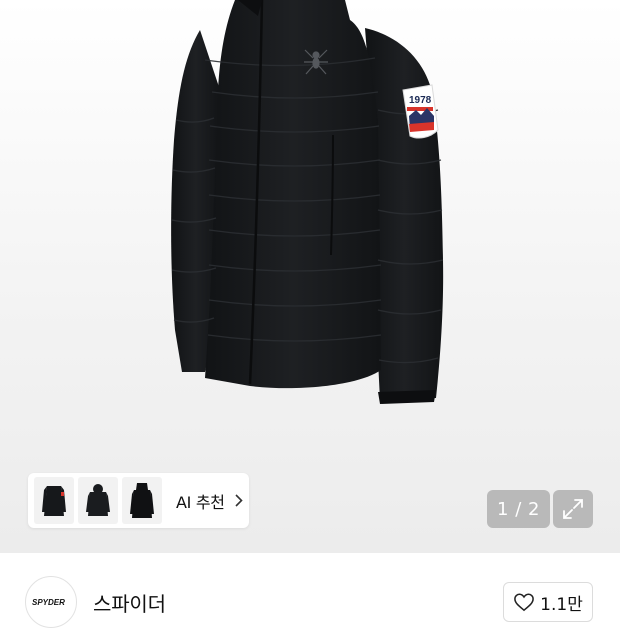  I want to click on expand-button, so click(573, 509).